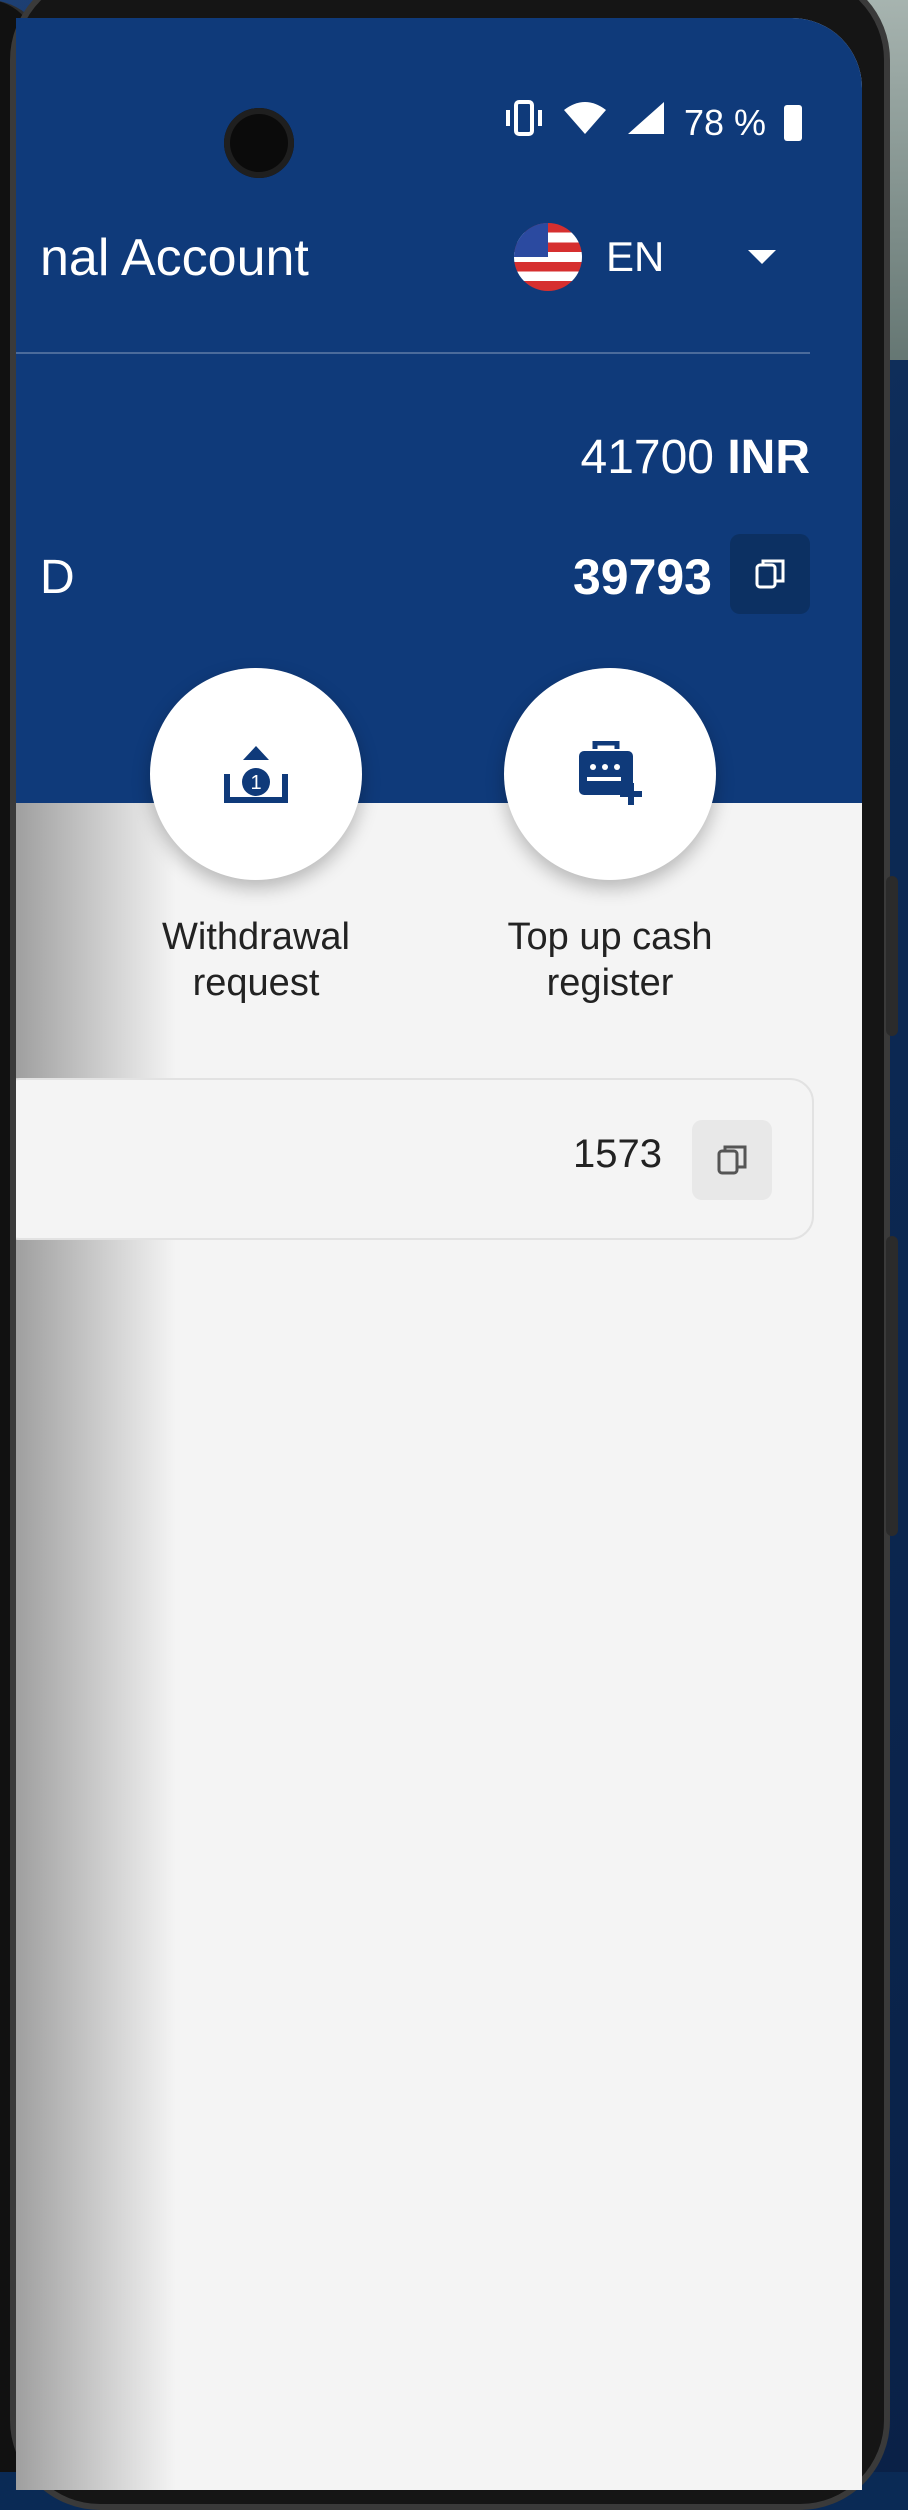 This screenshot has height=2510, width=908. I want to click on wifi-icon, so click(585, 122).